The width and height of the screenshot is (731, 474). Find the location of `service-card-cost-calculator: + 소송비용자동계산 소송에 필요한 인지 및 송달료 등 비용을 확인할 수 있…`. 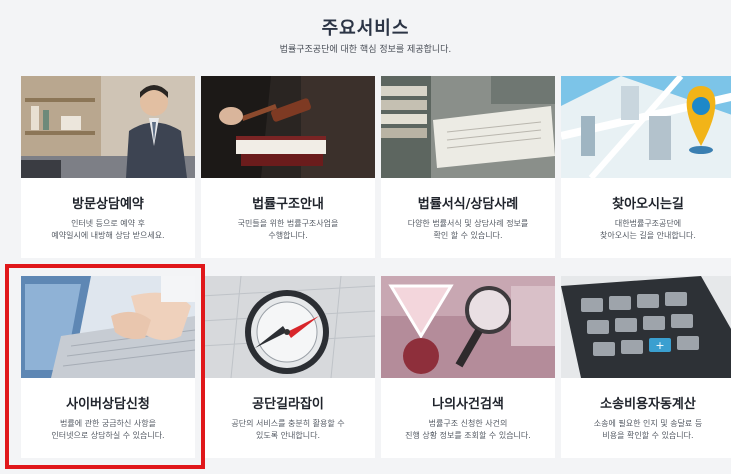

service-card-cost-calculator: + 소송비용자동계산 소송에 필요한 인지 및 송달료 등 비용을 확인할 수 있… is located at coordinates (646, 367).